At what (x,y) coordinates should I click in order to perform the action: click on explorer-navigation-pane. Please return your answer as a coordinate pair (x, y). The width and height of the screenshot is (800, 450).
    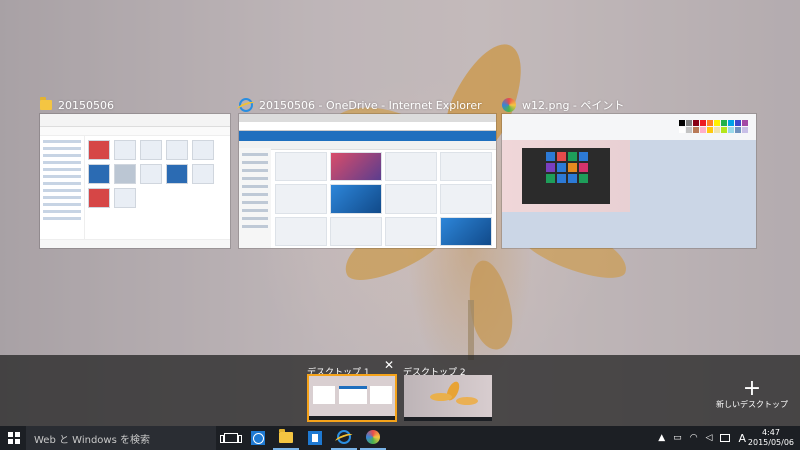
    Looking at the image, I should click on (62, 188).